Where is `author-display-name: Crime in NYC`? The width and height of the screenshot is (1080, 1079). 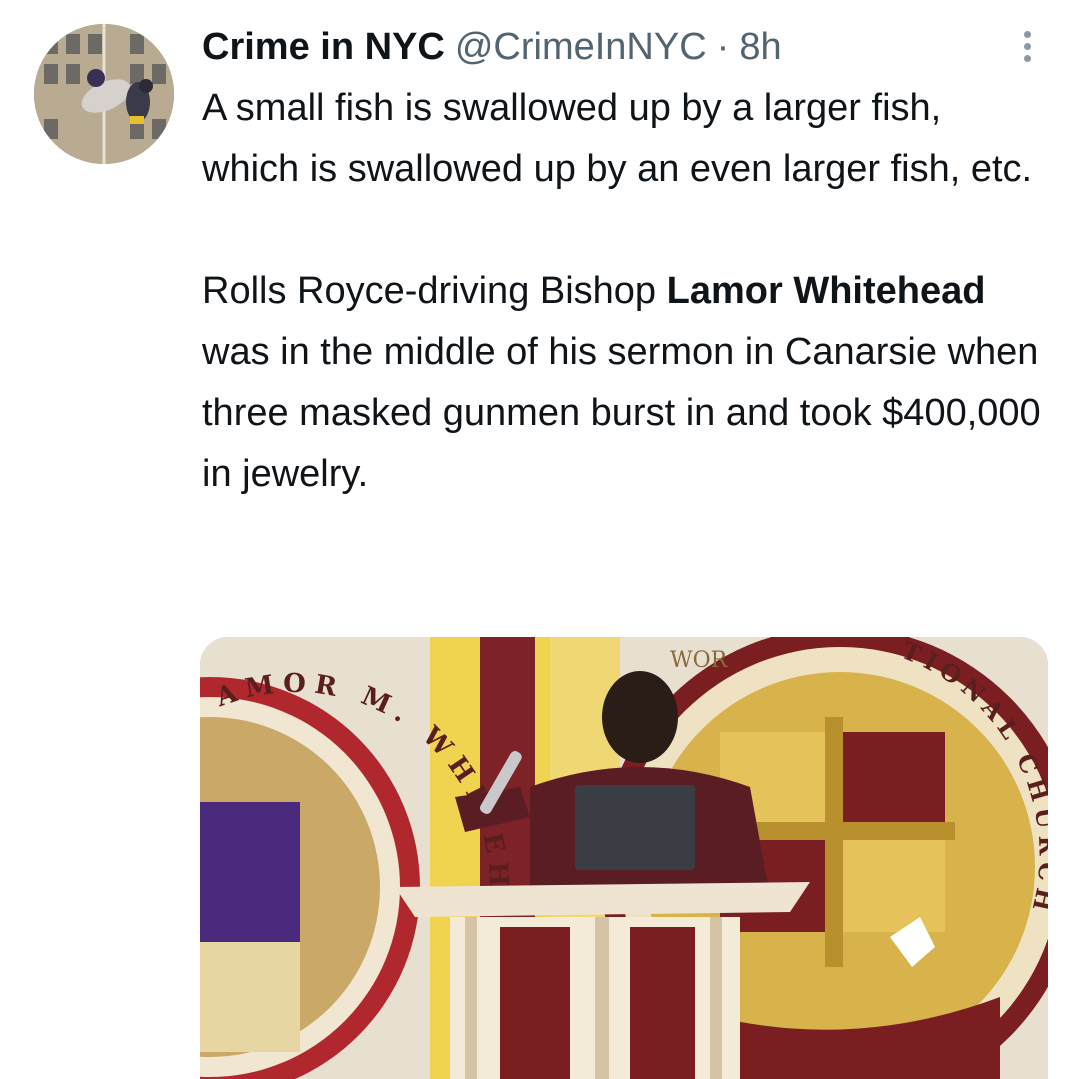 author-display-name: Crime in NYC is located at coordinates (323, 47).